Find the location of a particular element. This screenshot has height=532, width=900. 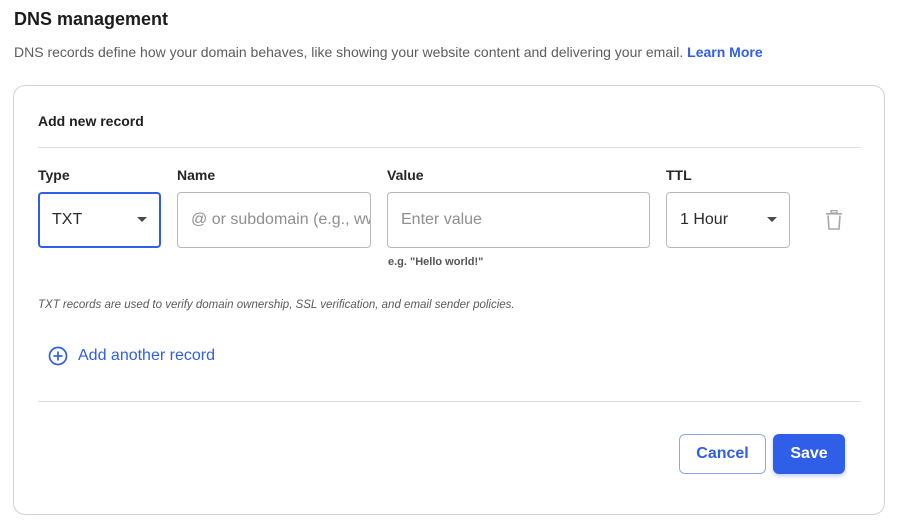

name-input: @ or subdomain (e.g., www) is located at coordinates (274, 220).